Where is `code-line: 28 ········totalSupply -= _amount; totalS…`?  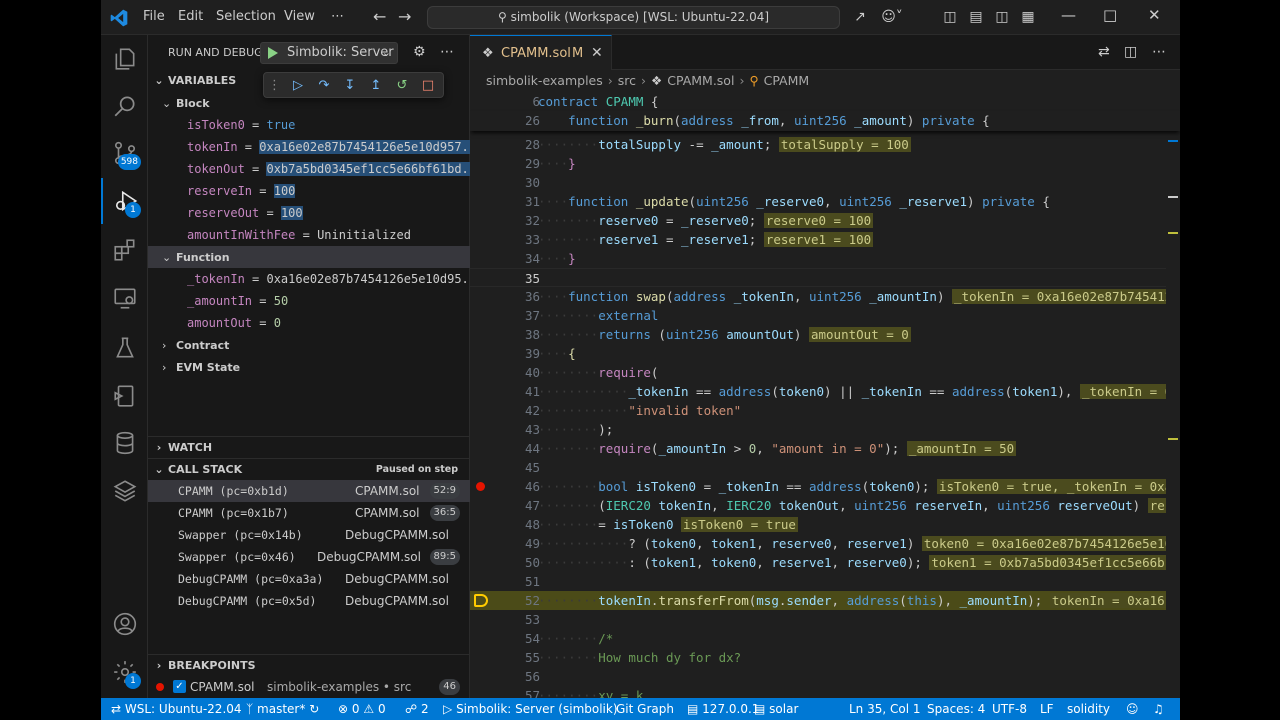 code-line: 28 ········totalSupply -= _amount; totalS… is located at coordinates (825, 144).